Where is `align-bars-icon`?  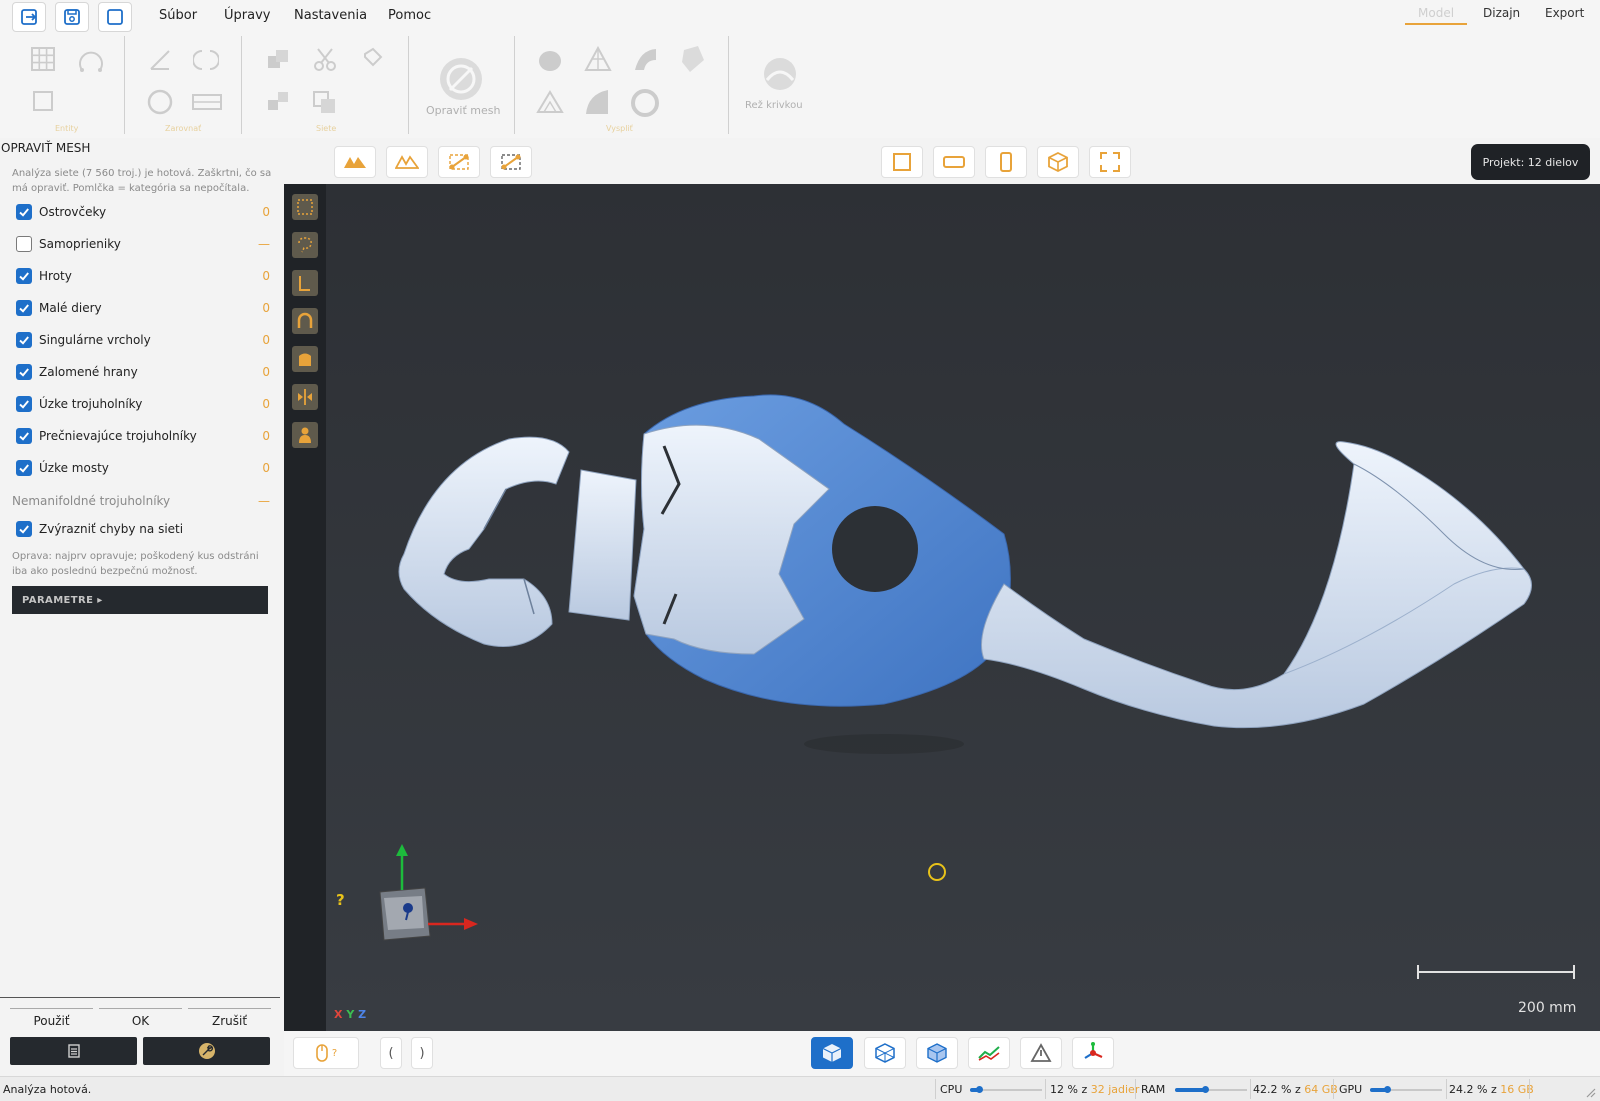 align-bars-icon is located at coordinates (207, 102).